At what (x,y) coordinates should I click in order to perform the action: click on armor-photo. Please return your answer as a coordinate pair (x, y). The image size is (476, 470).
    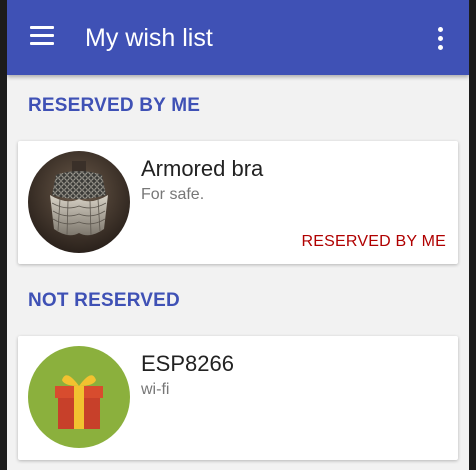
    Looking at the image, I should click on (79, 202).